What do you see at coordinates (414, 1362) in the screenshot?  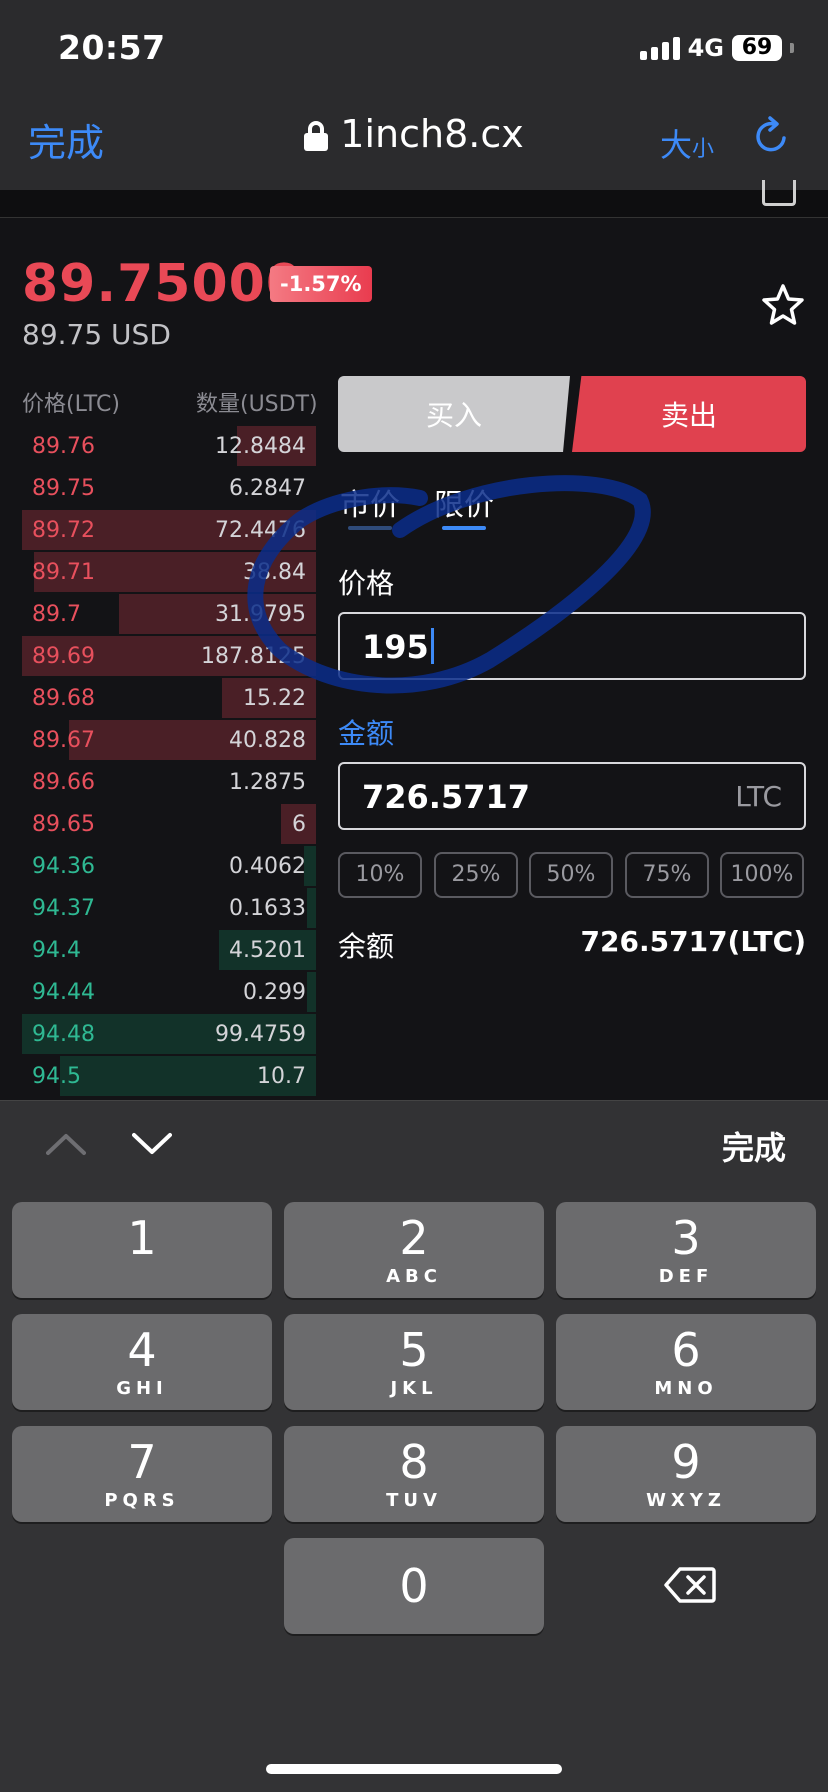 I see `key-5: 5 JKL` at bounding box center [414, 1362].